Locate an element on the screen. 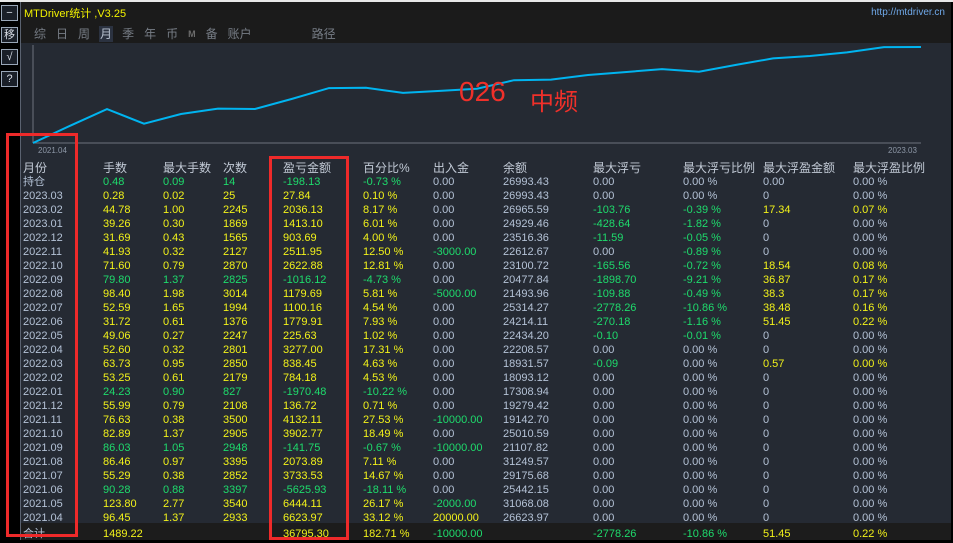  tab-4: 季 is located at coordinates (128, 34).